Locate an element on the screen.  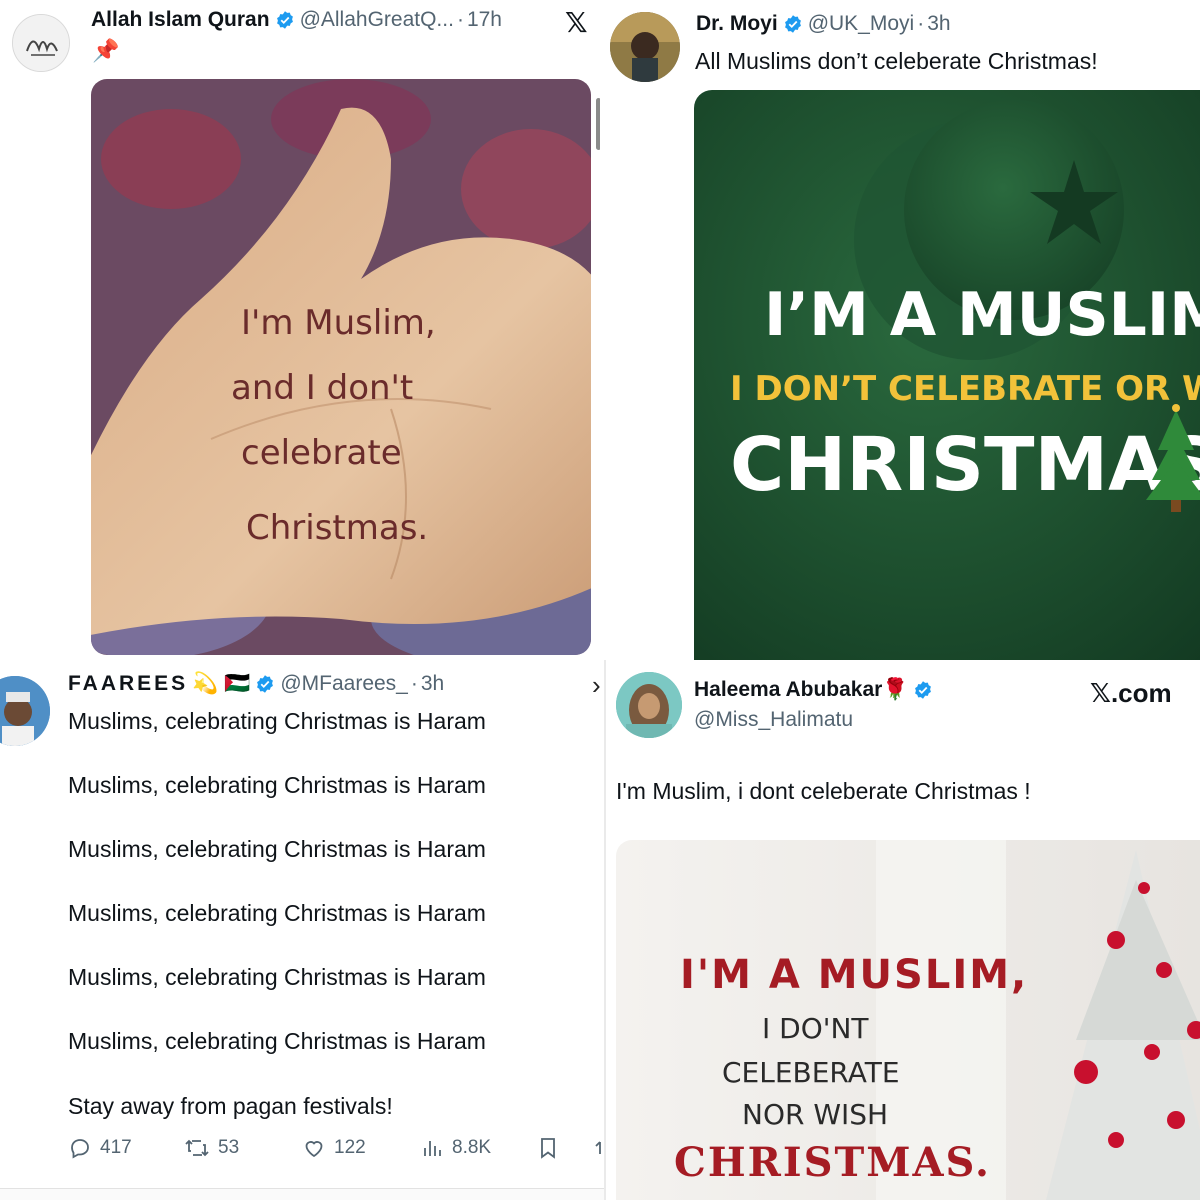
more-chevron-icon: › is located at coordinates (596, 685).